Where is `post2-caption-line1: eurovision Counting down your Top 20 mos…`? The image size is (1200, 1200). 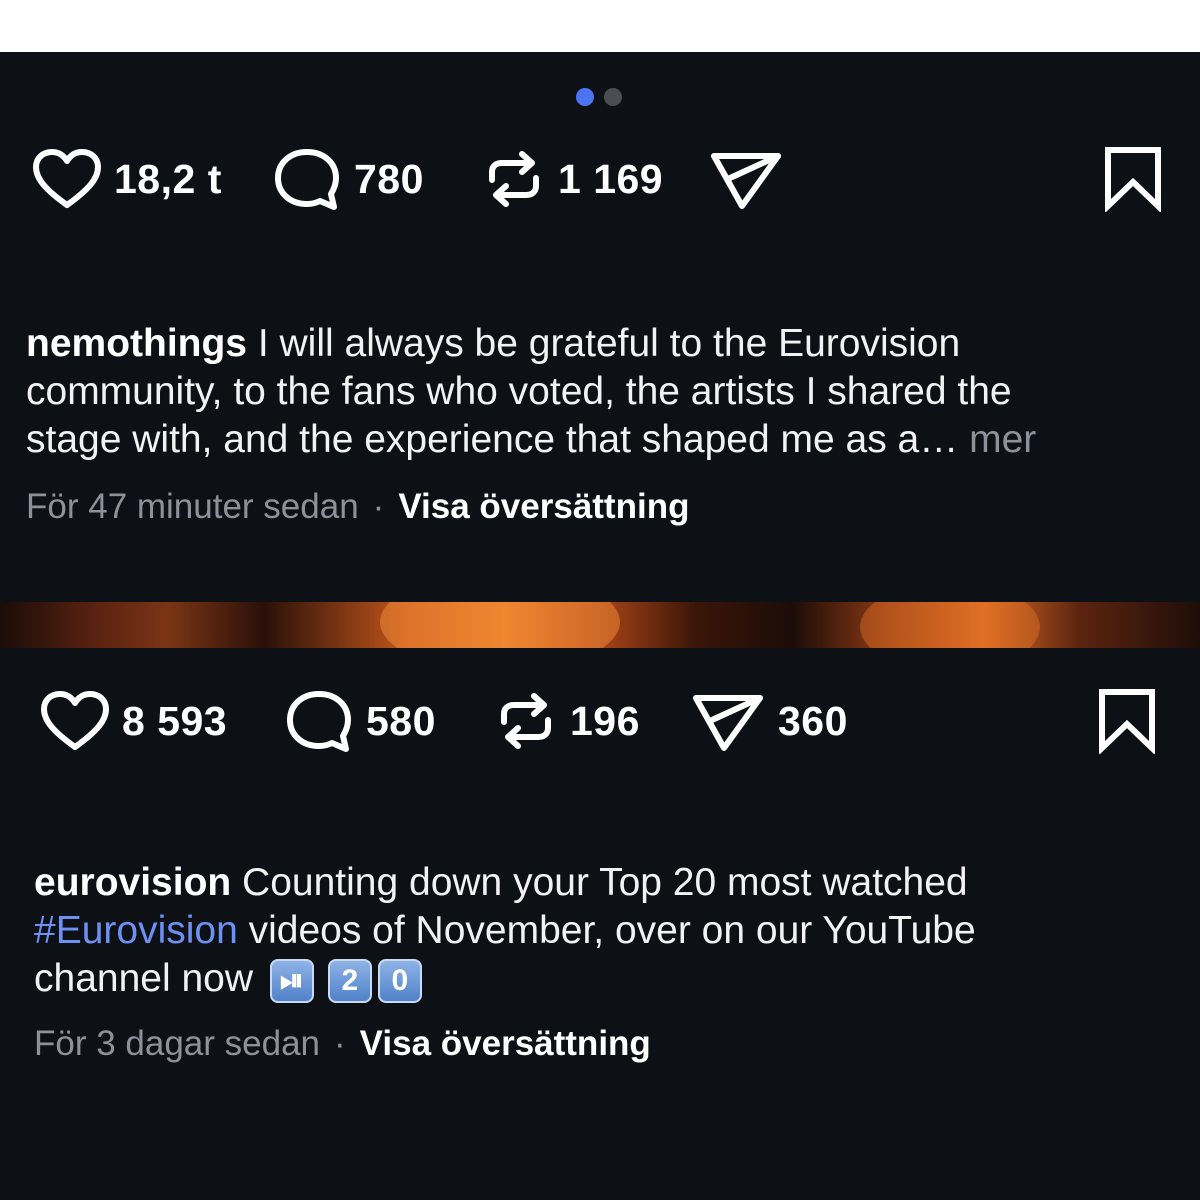
post2-caption-line1: eurovision Counting down your Top 20 mos… is located at coordinates (501, 882).